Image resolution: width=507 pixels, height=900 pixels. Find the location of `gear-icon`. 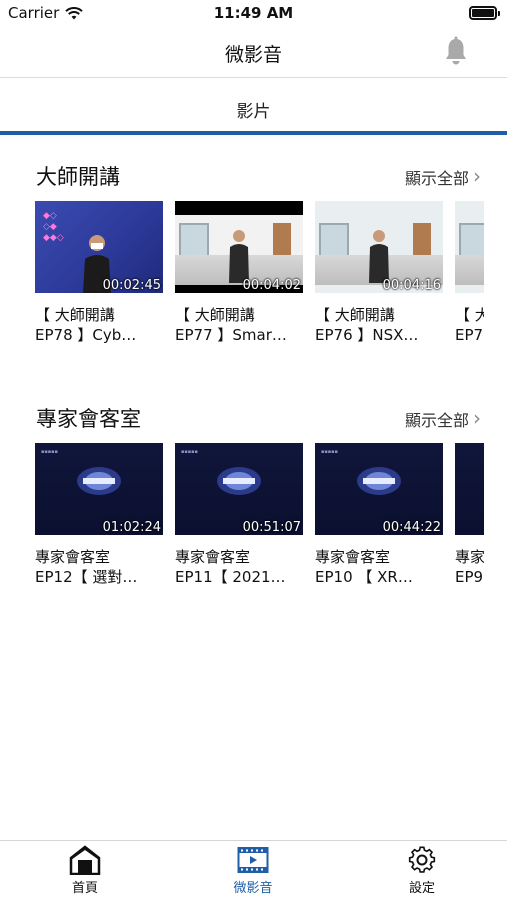

gear-icon is located at coordinates (422, 859).